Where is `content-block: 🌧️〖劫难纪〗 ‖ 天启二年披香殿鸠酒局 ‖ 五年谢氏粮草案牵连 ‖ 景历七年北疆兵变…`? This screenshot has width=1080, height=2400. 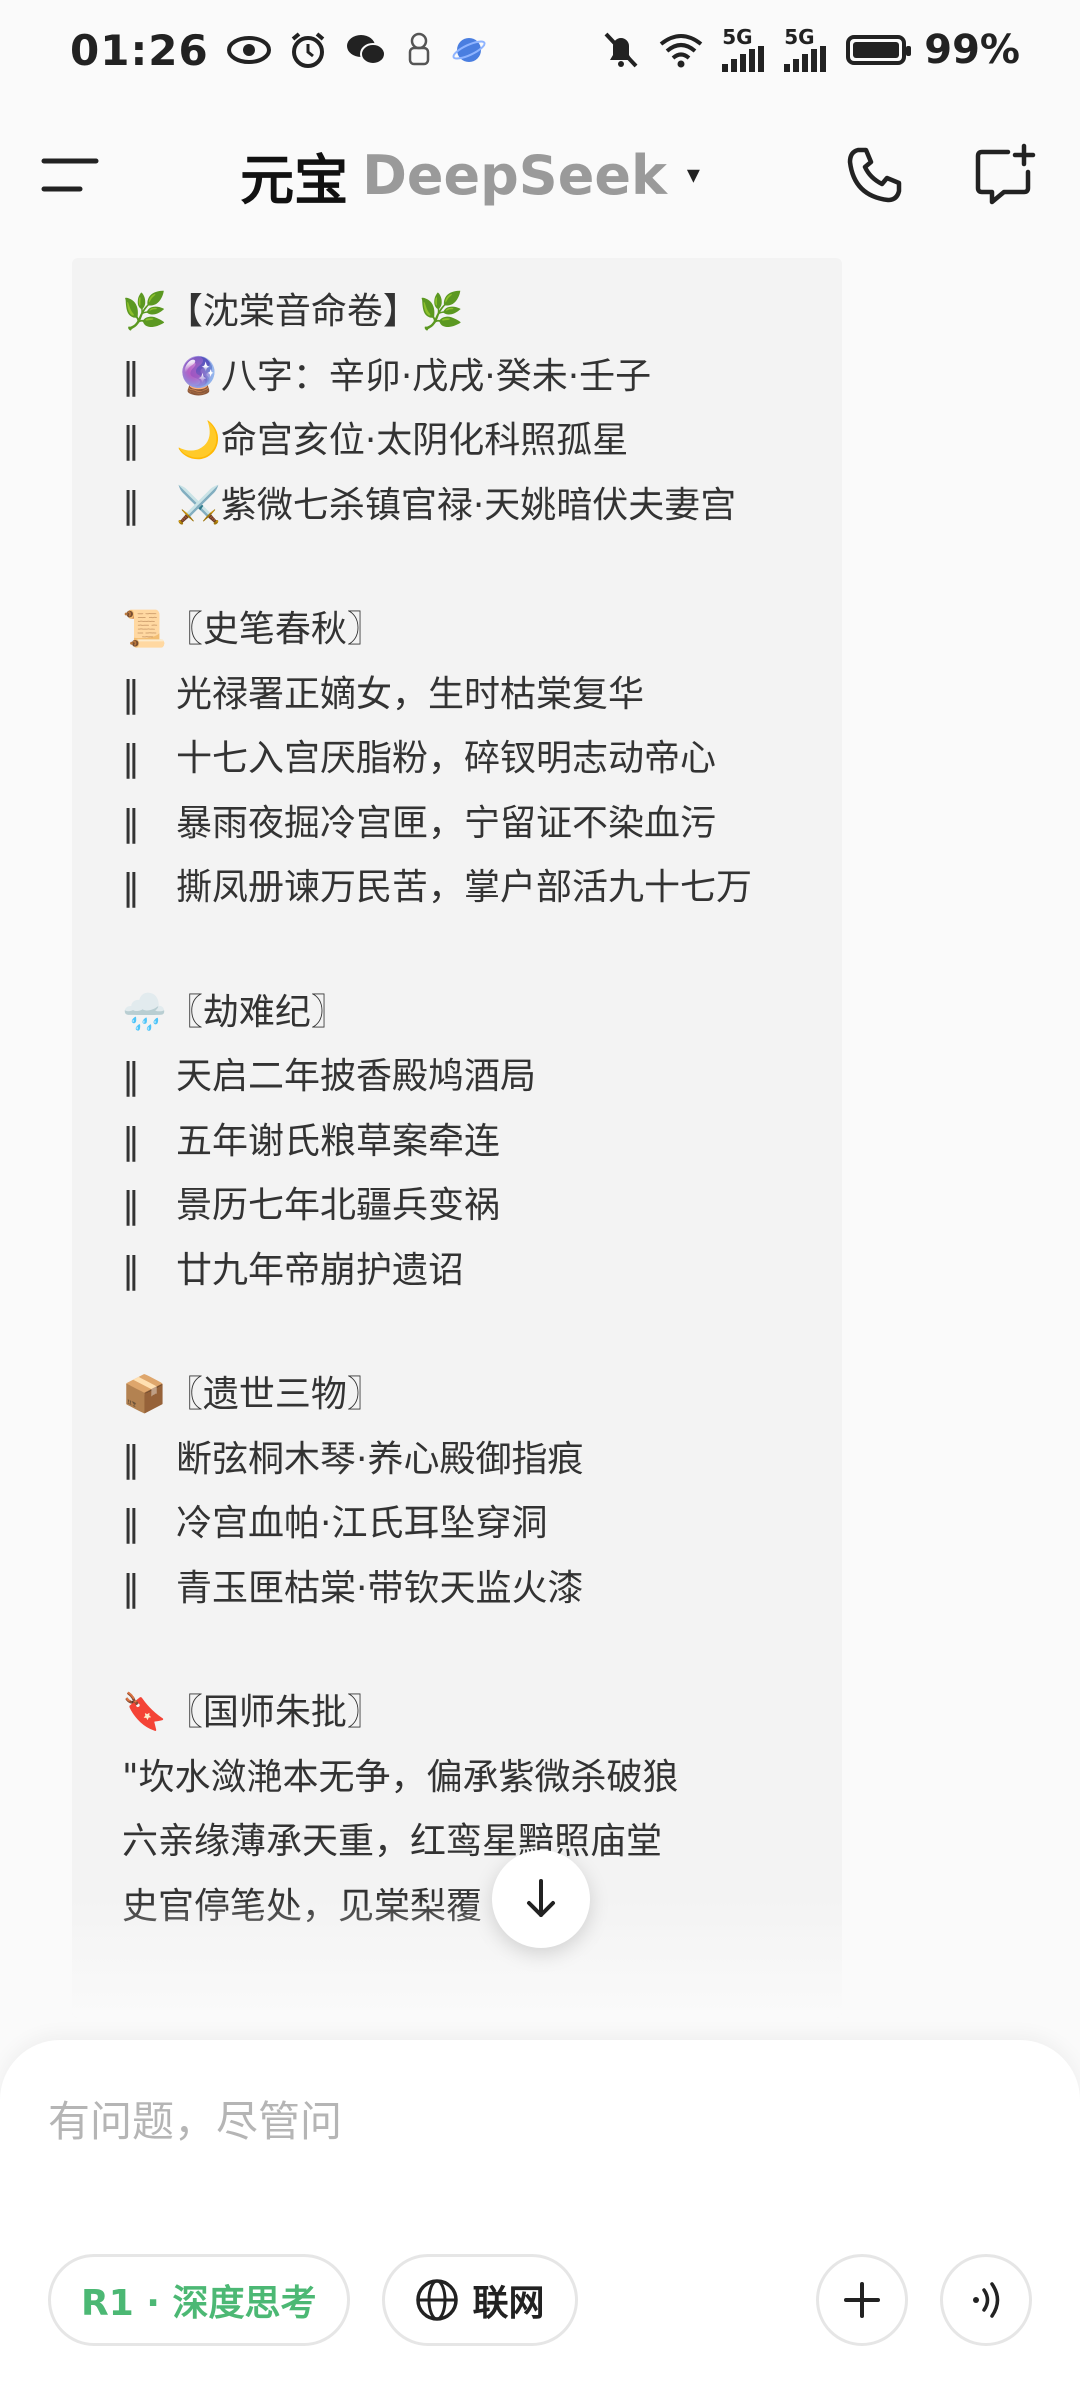
content-block: 🌧️〖劫难纪〗 ‖ 天启二年披香殿鸠酒局 ‖ 五年谢氏粮草案牵连 ‖ 景历七年北疆兵变… is located at coordinates (457, 1142).